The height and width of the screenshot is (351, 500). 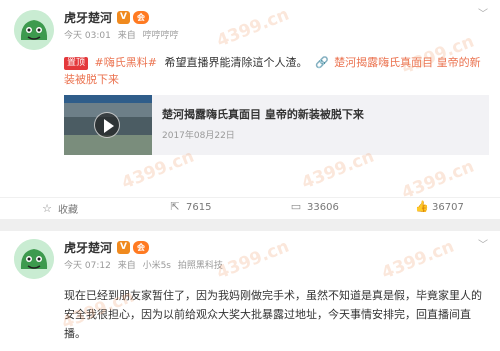 What do you see at coordinates (321, 62) in the screenshot?
I see `link-icon: 🔗` at bounding box center [321, 62].